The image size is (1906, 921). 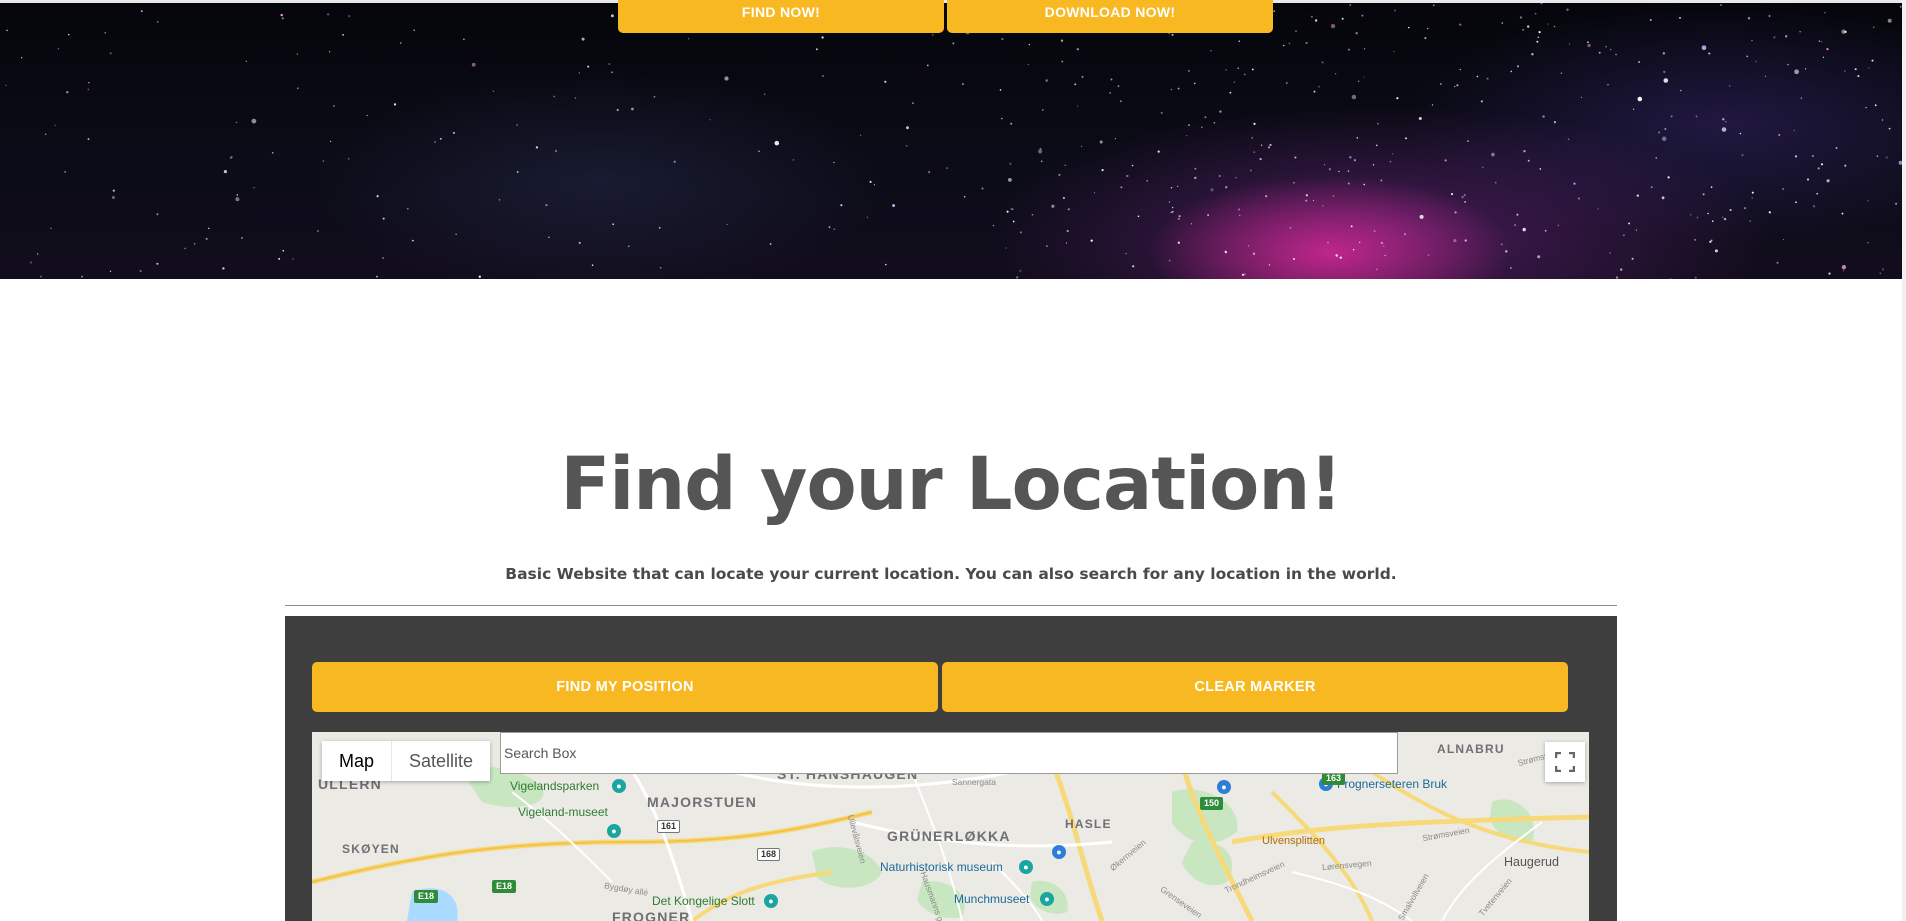 What do you see at coordinates (992, 899) in the screenshot?
I see `map-poi-label: Munchmuseet` at bounding box center [992, 899].